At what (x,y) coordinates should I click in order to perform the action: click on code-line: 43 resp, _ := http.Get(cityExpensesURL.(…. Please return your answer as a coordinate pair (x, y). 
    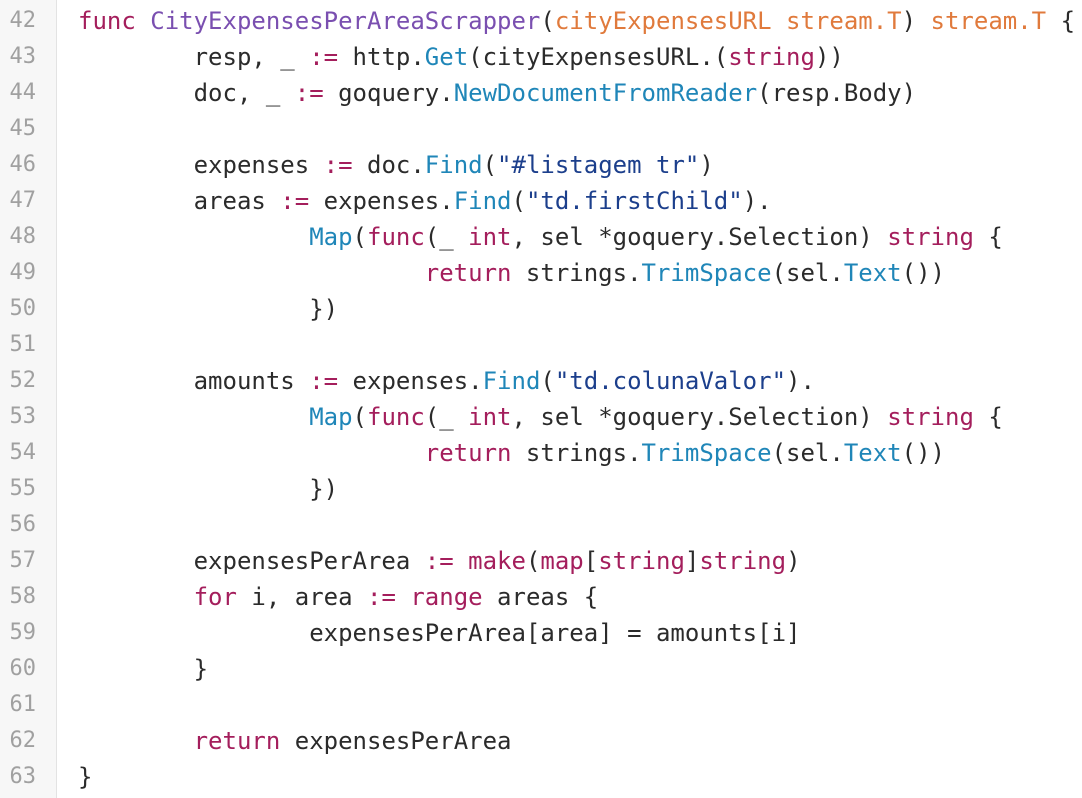
    Looking at the image, I should click on (541, 57).